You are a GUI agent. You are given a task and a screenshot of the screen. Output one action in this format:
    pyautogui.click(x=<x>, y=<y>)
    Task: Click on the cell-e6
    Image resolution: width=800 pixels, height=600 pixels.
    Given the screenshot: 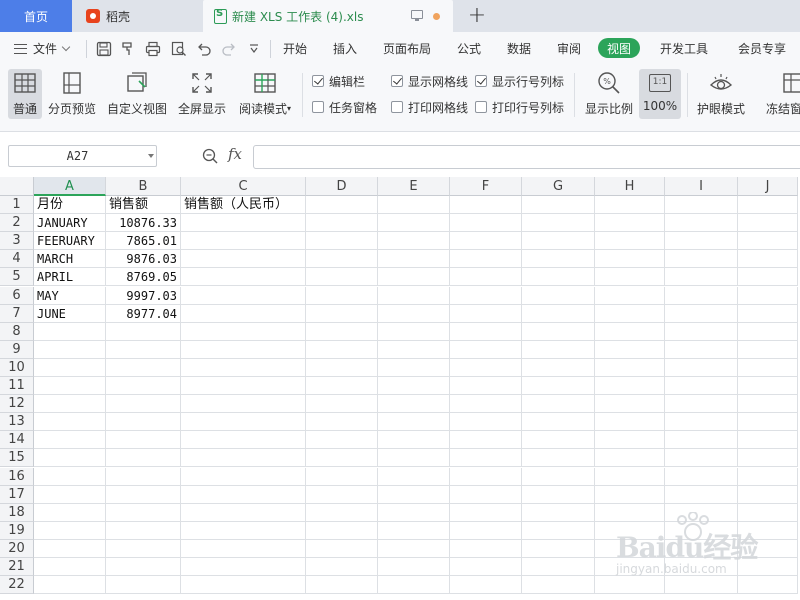 What is the action you would take?
    pyautogui.click(x=414, y=295)
    